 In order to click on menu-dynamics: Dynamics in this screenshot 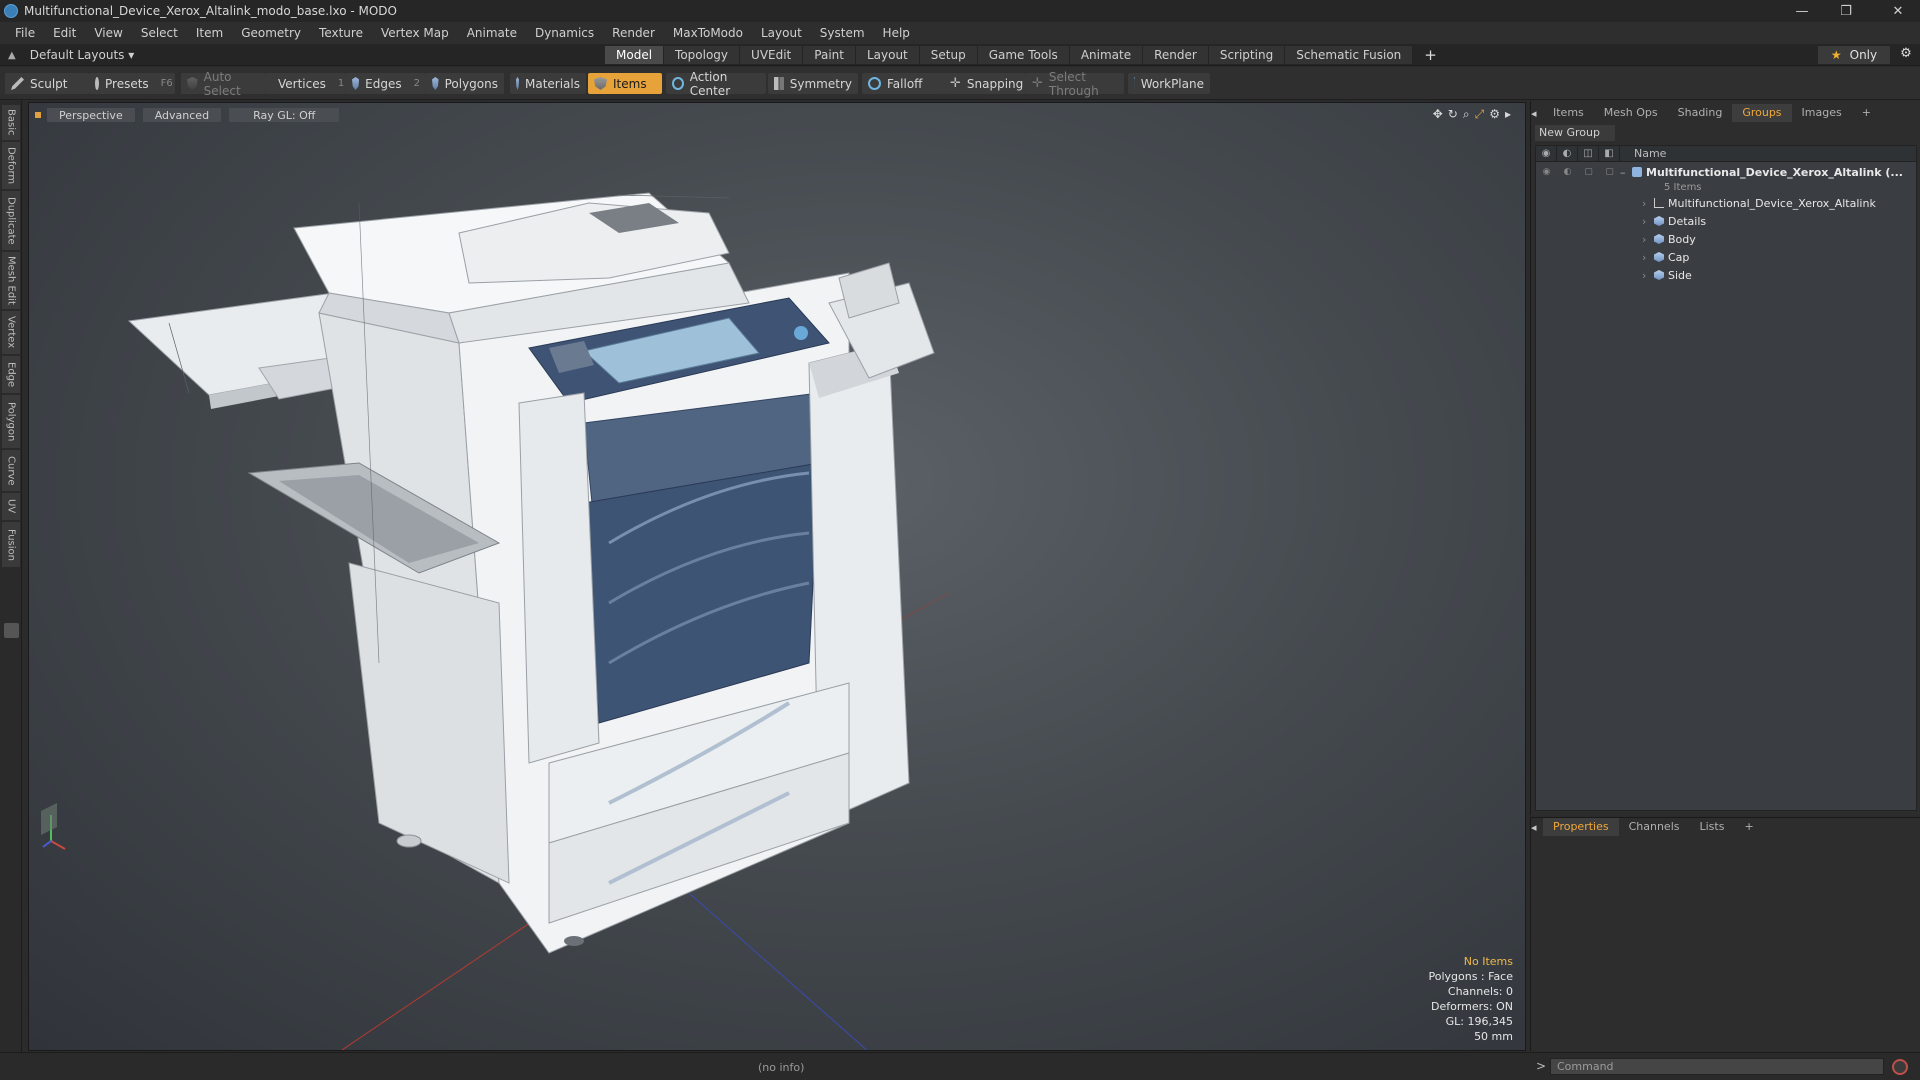, I will do `click(564, 33)`.